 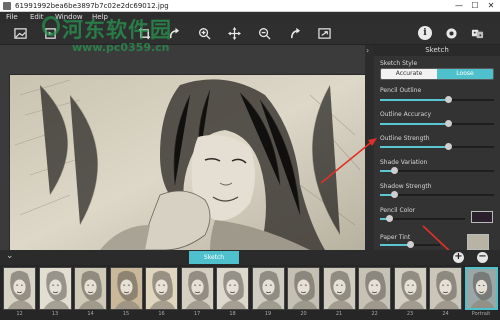 I want to click on shade-variation-label: Shade Variation, so click(x=404, y=162).